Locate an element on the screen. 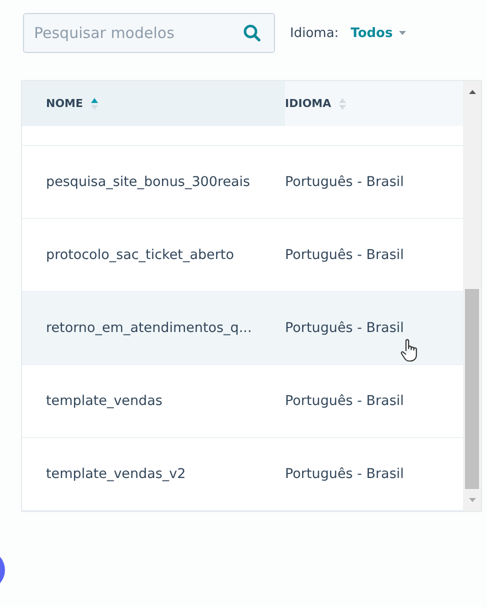  scroll-up-icon is located at coordinates (472, 92).